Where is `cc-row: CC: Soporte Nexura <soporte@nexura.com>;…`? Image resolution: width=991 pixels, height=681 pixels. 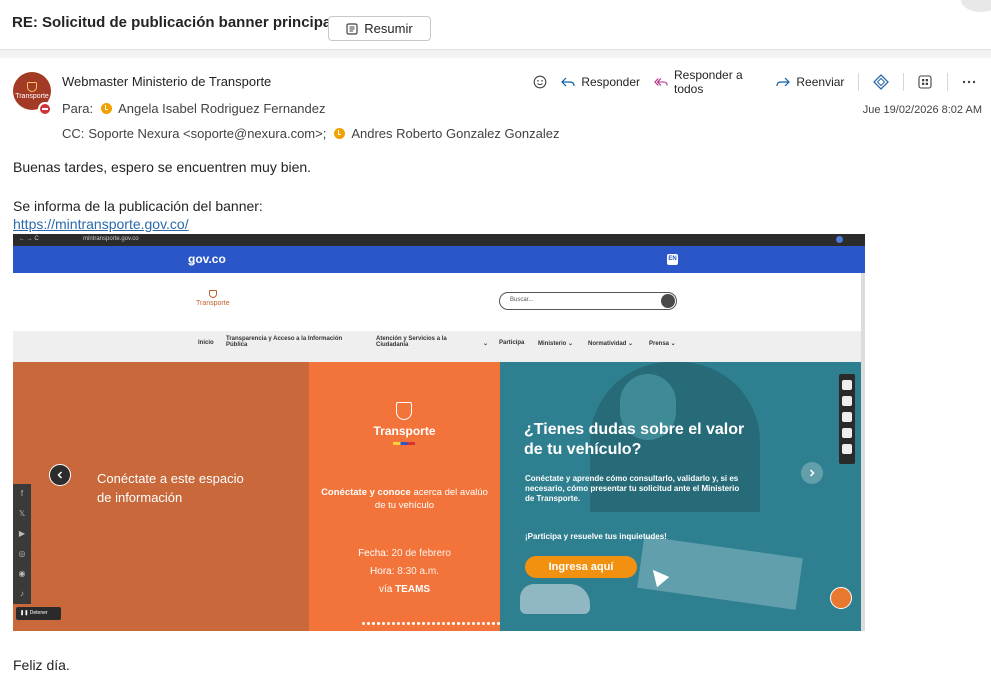
cc-row: CC: Soporte Nexura <soporte@nexura.com>;… is located at coordinates (310, 133).